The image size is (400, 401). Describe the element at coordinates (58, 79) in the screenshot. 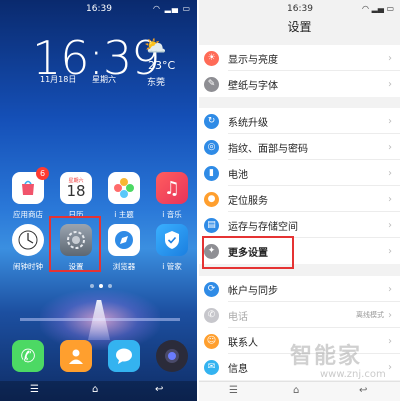

I see `date: 11月18日` at that location.